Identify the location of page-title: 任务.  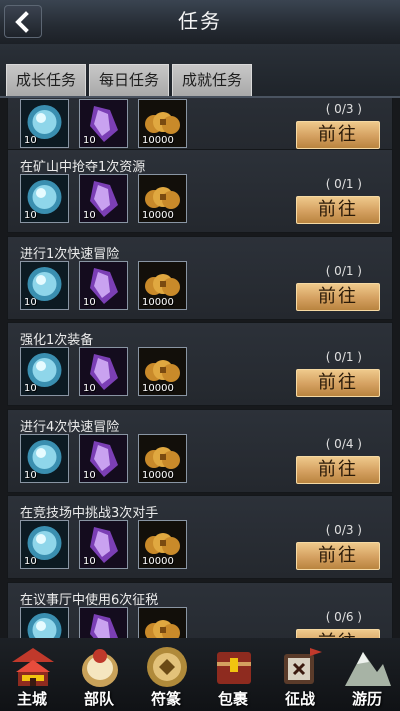
(200, 21).